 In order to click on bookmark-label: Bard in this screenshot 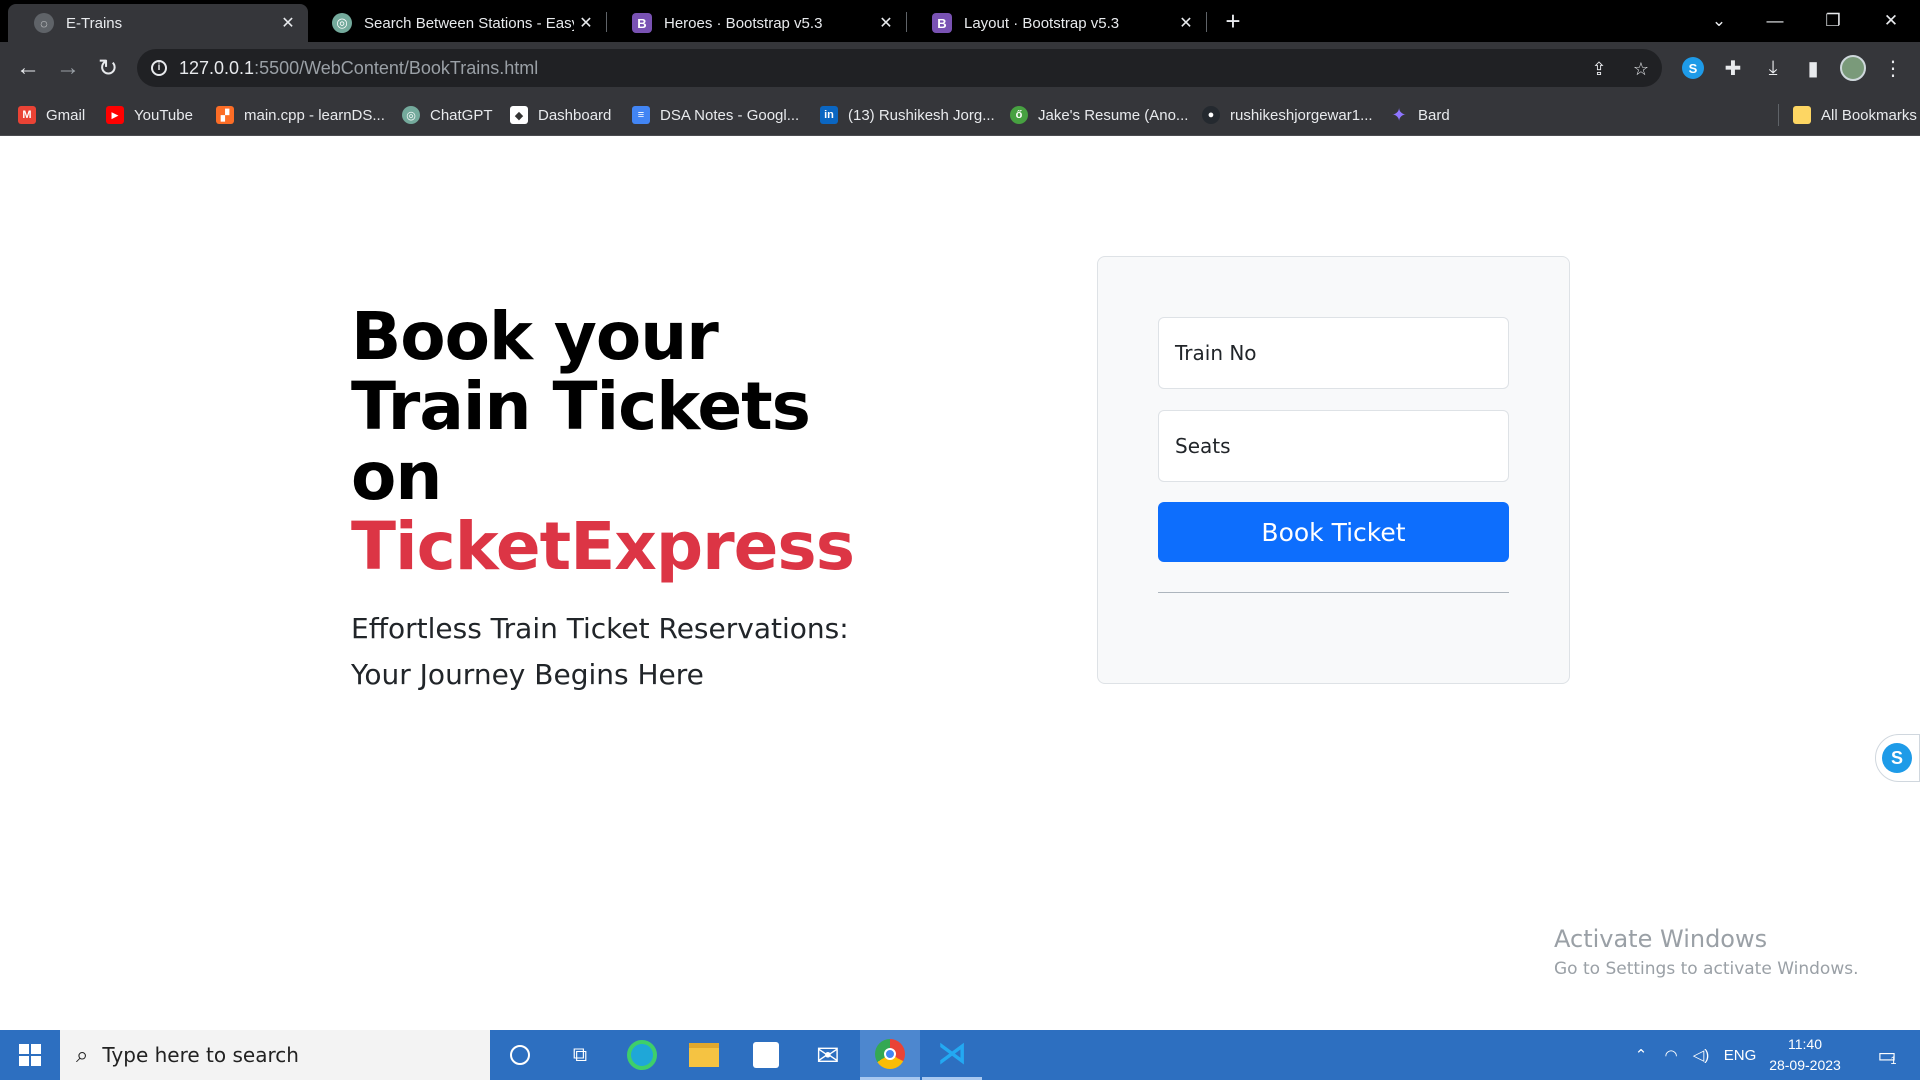, I will do `click(1434, 115)`.